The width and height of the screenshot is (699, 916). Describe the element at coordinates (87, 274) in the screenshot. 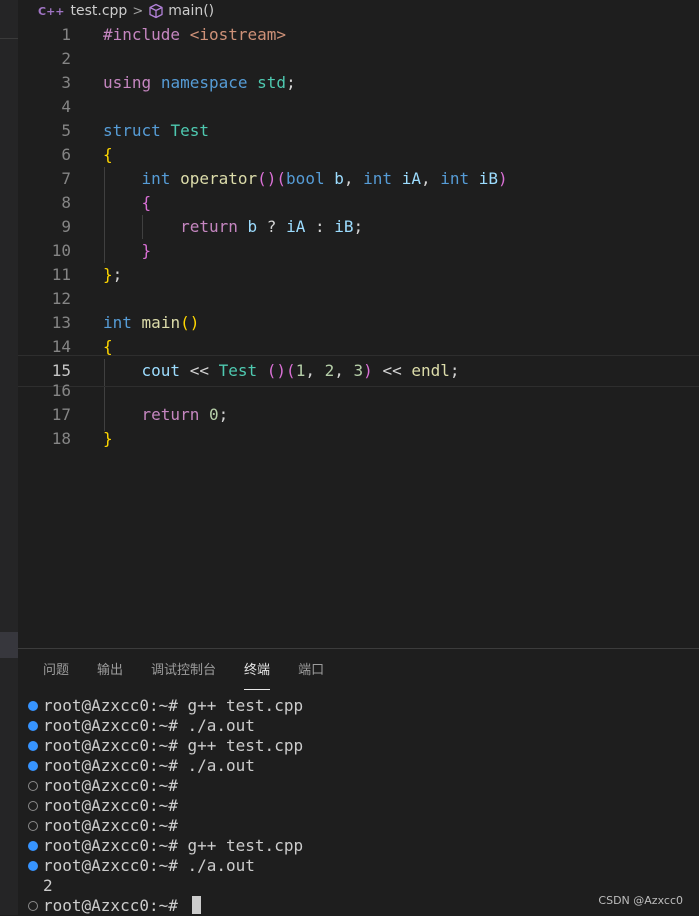

I see `code-line: 11};` at that location.